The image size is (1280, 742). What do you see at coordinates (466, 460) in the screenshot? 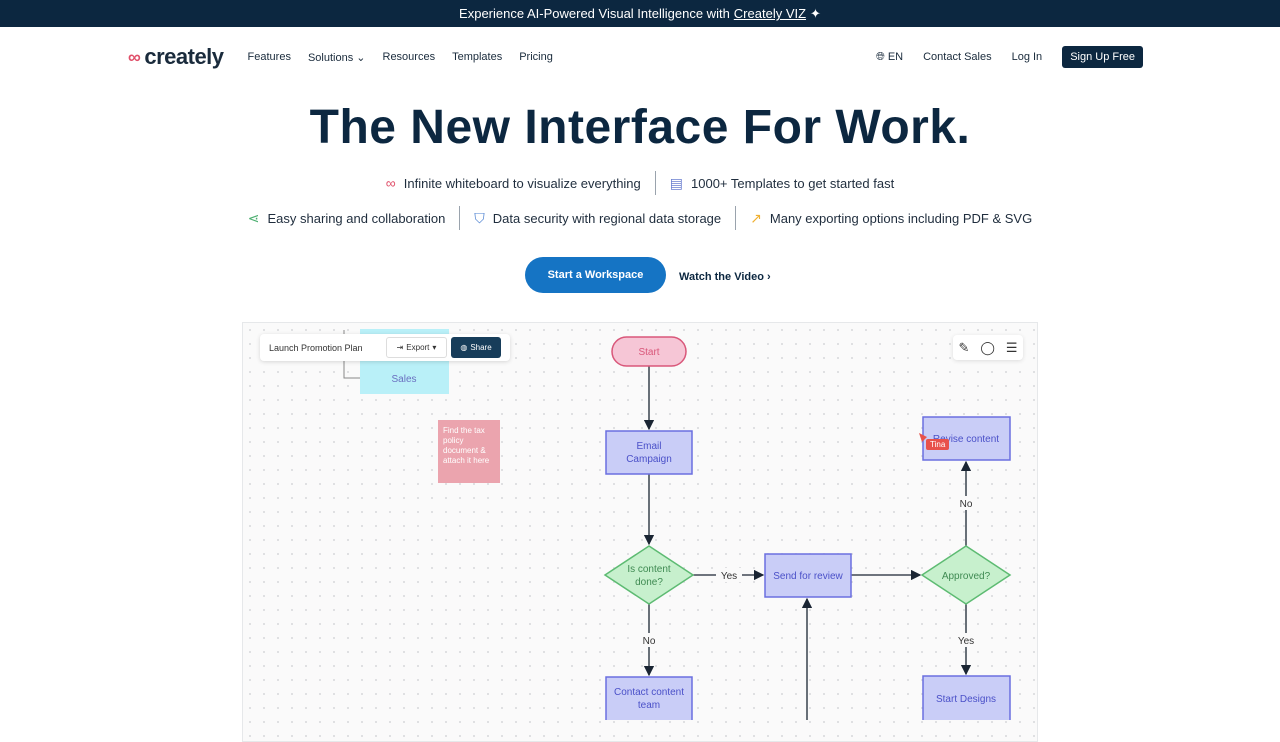
I see `svg-text: attach it here` at bounding box center [466, 460].